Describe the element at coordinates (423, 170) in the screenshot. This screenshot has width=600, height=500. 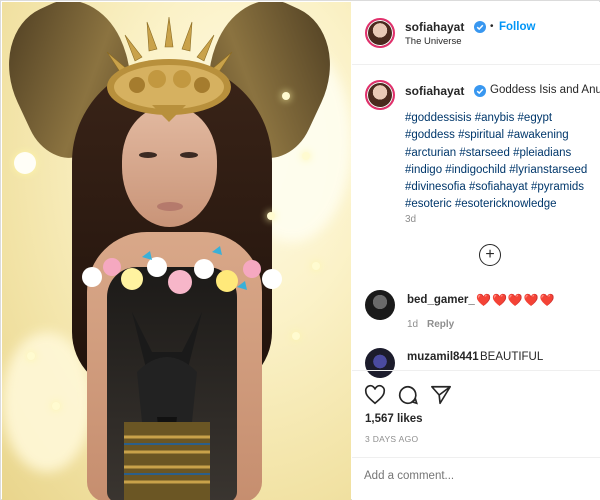
I see `hashtag-link: #indigo` at that location.